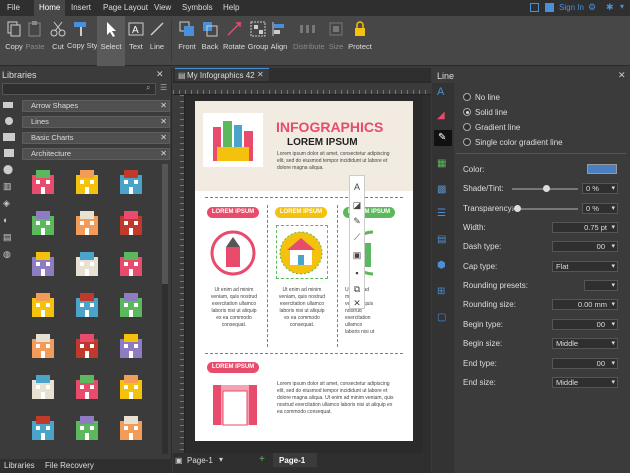 The image size is (630, 473). Describe the element at coordinates (443, 138) in the screenshot. I see `line-icon: ✎` at that location.